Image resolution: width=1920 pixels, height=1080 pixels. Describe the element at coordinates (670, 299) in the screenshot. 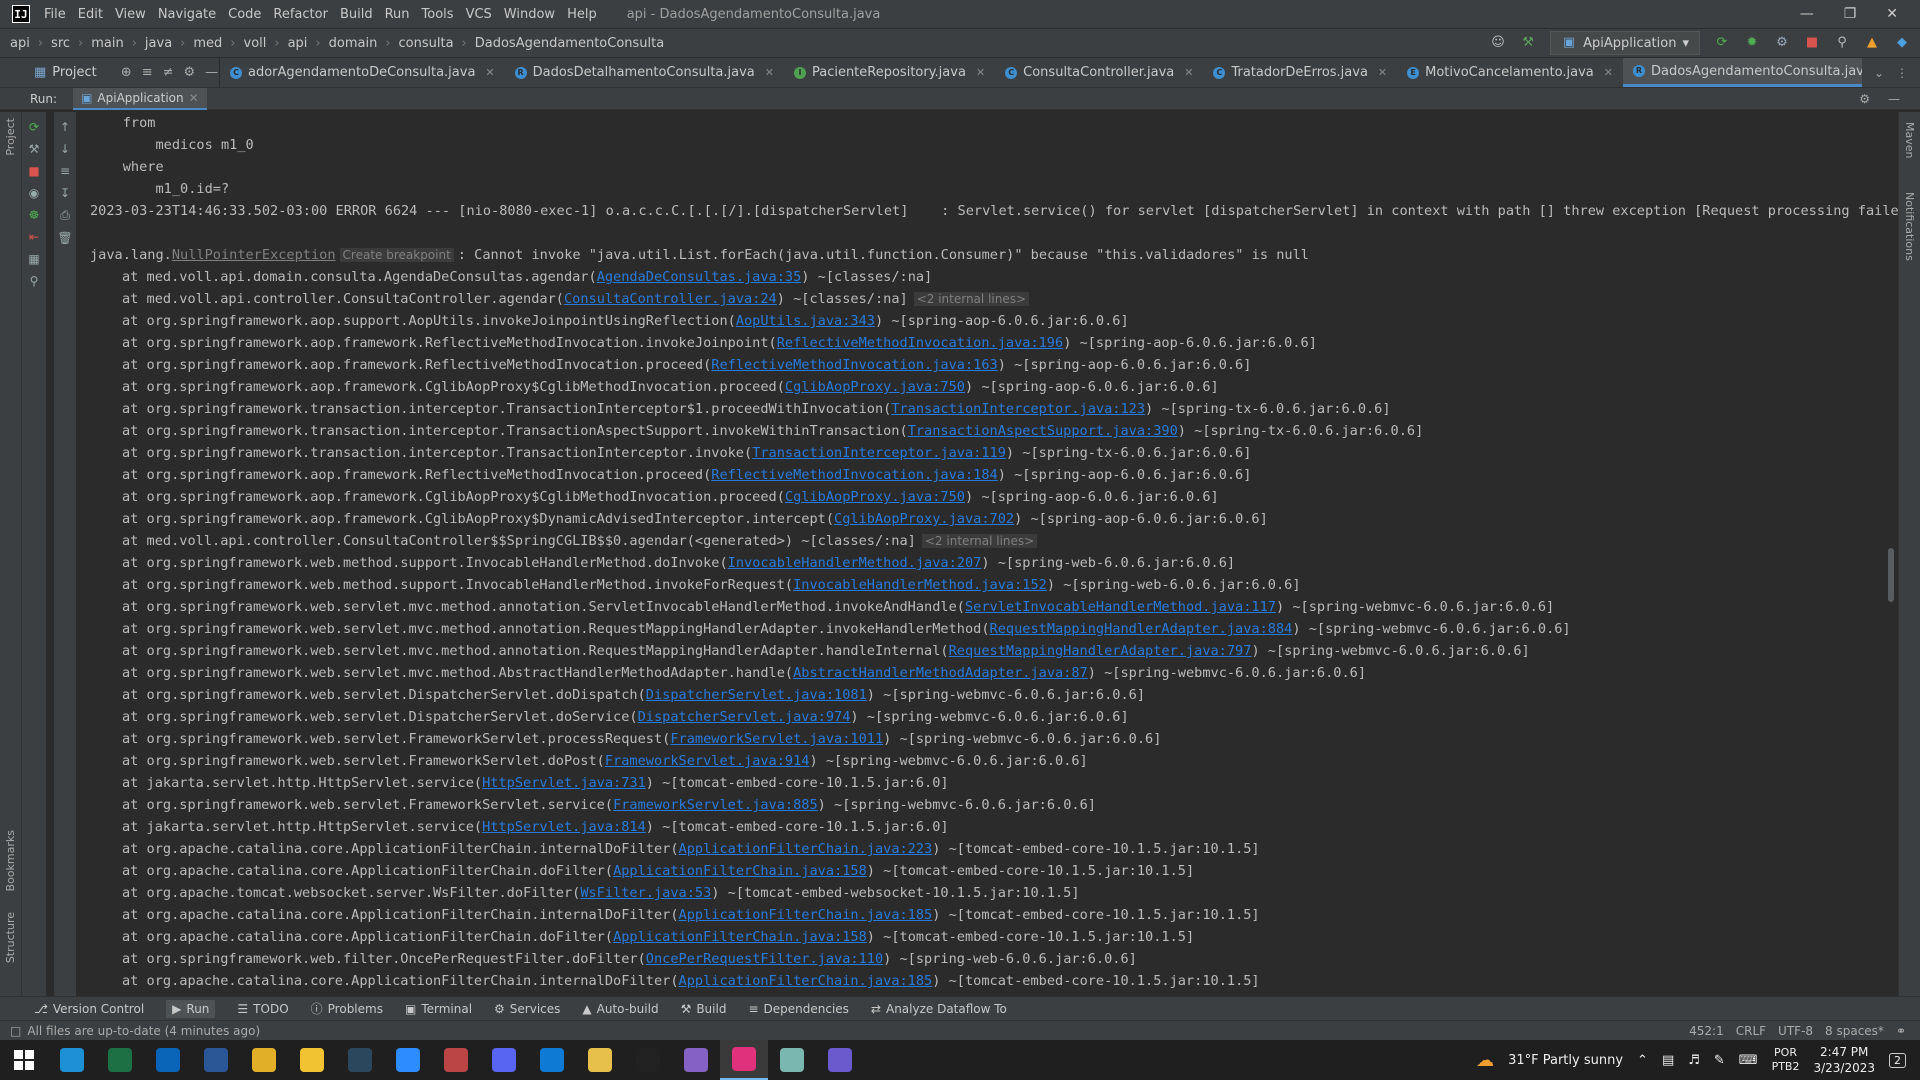

I see `source-link: ConsultaController.java:24` at that location.